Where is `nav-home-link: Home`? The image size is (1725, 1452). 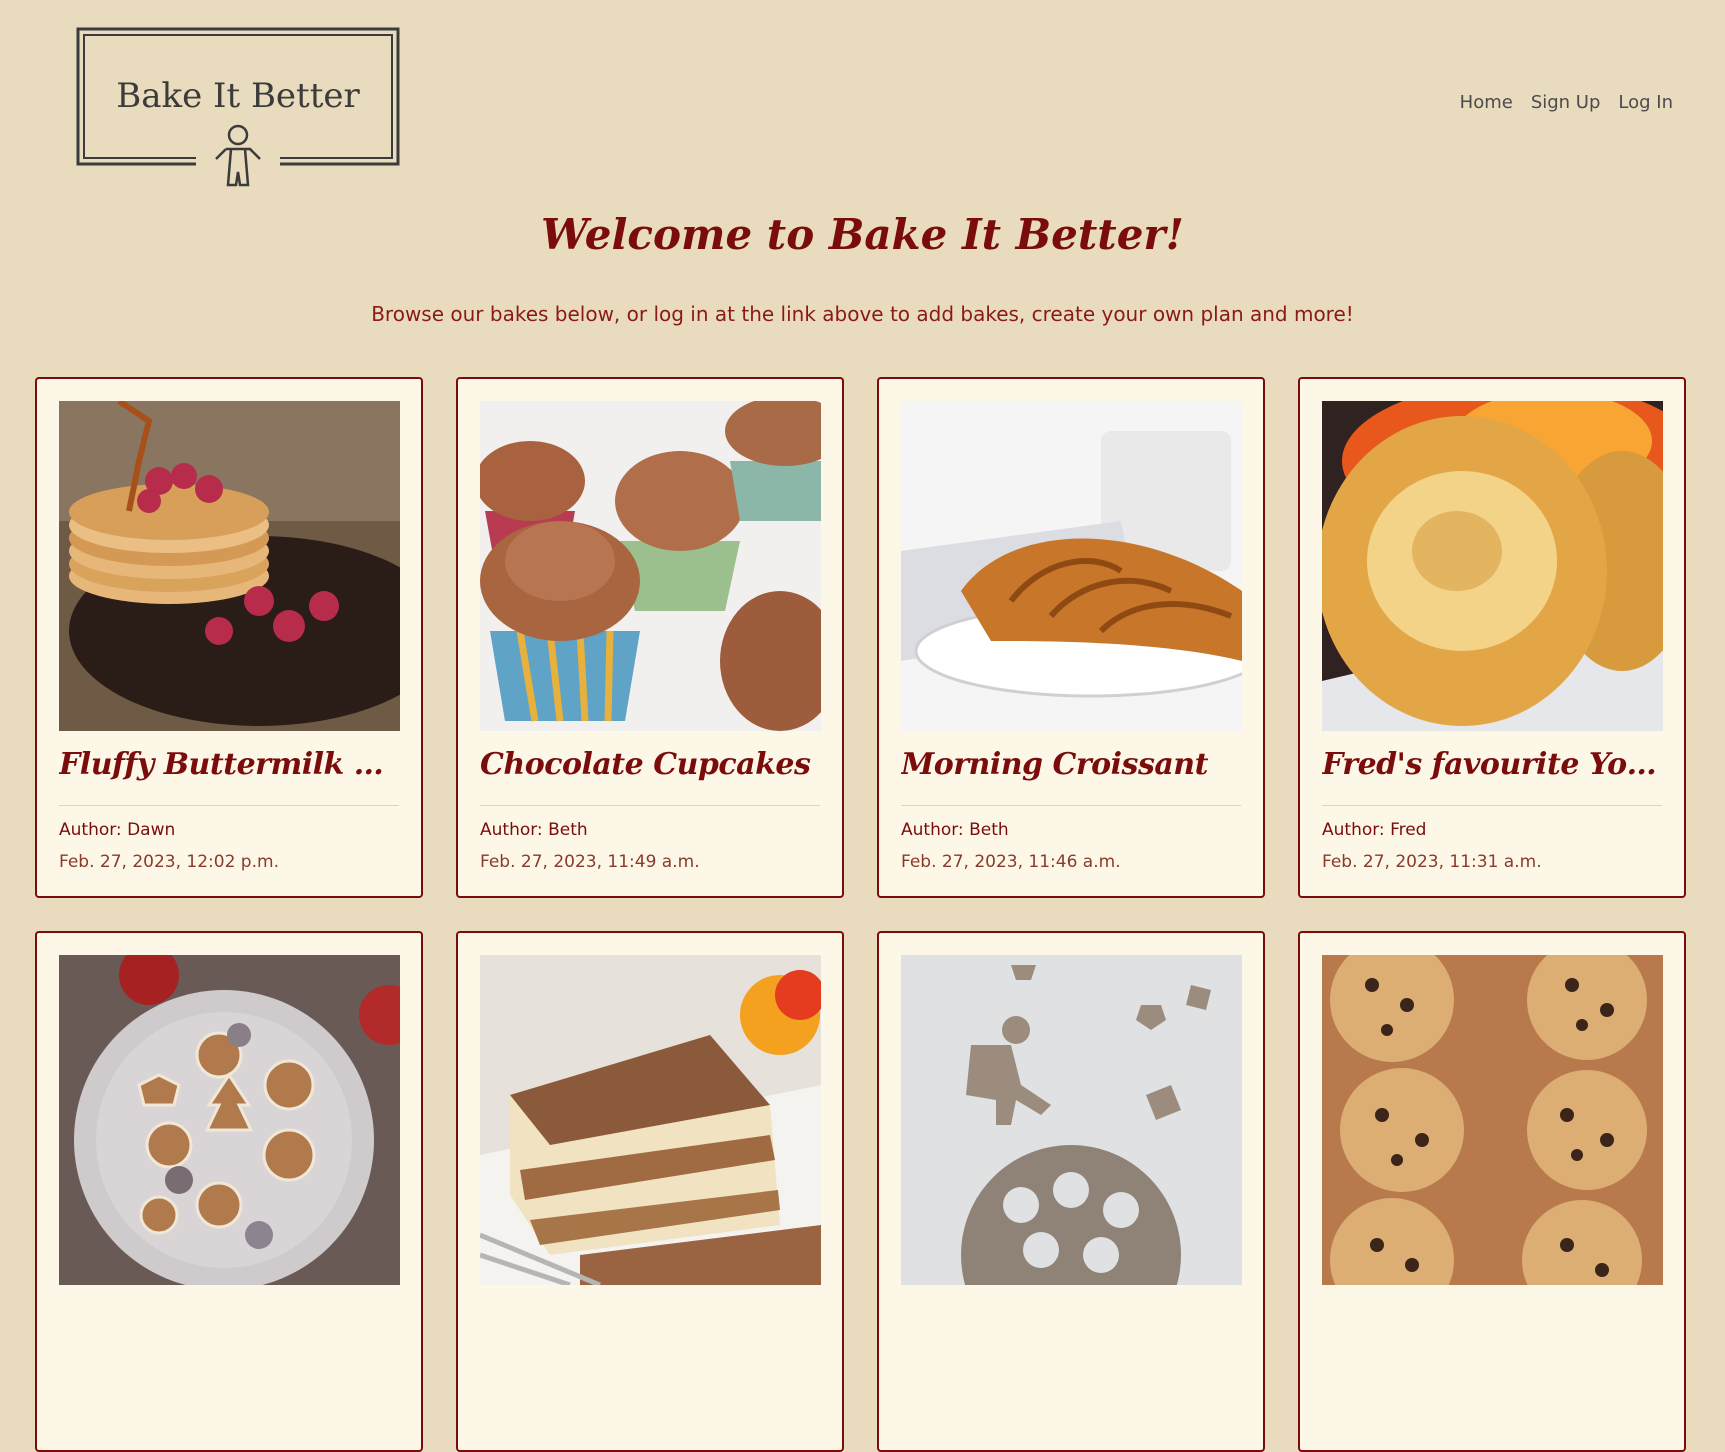
nav-home-link: Home is located at coordinates (1486, 102).